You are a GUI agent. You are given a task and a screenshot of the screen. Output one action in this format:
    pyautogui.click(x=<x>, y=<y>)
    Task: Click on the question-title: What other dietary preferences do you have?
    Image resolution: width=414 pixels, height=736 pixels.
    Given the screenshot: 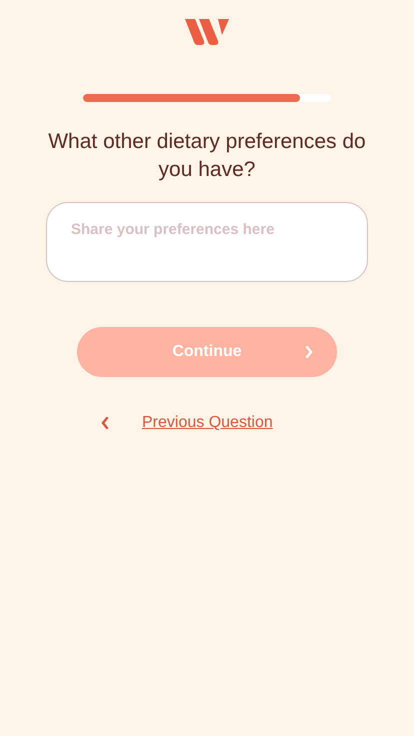 What is the action you would take?
    pyautogui.click(x=207, y=156)
    